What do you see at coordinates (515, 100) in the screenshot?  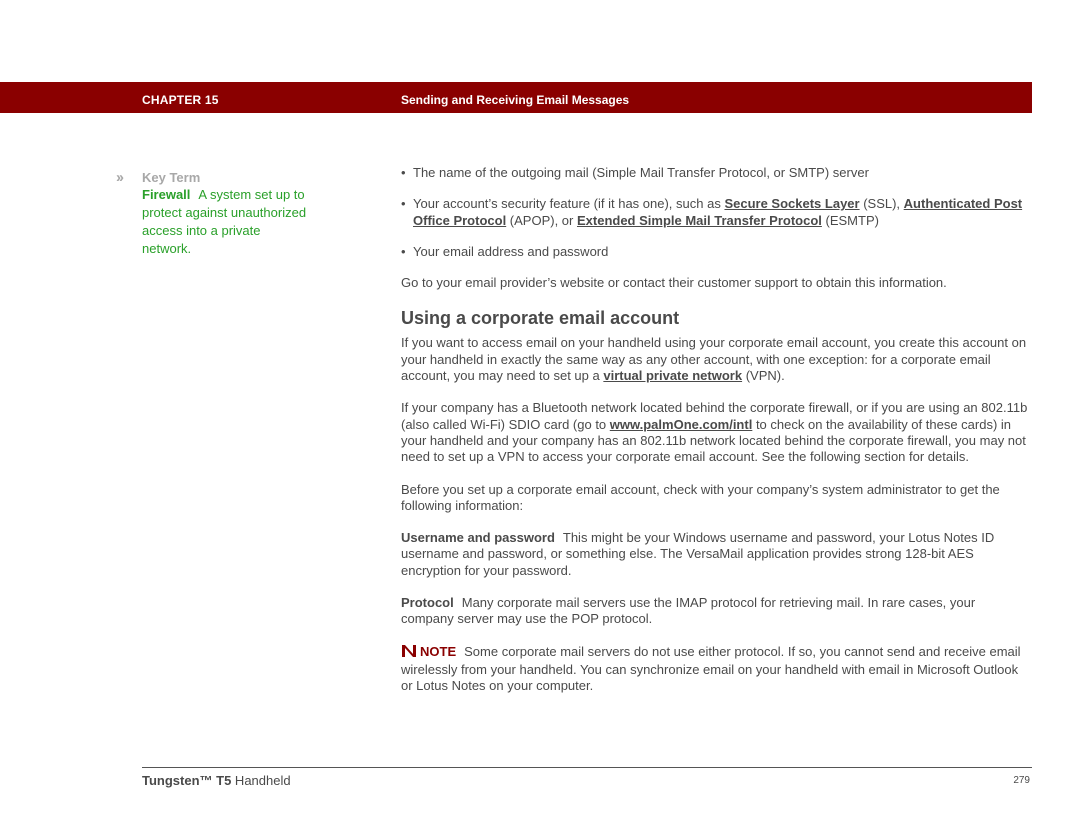 I see `chapter-title: Sending and Receiving Email Messages` at bounding box center [515, 100].